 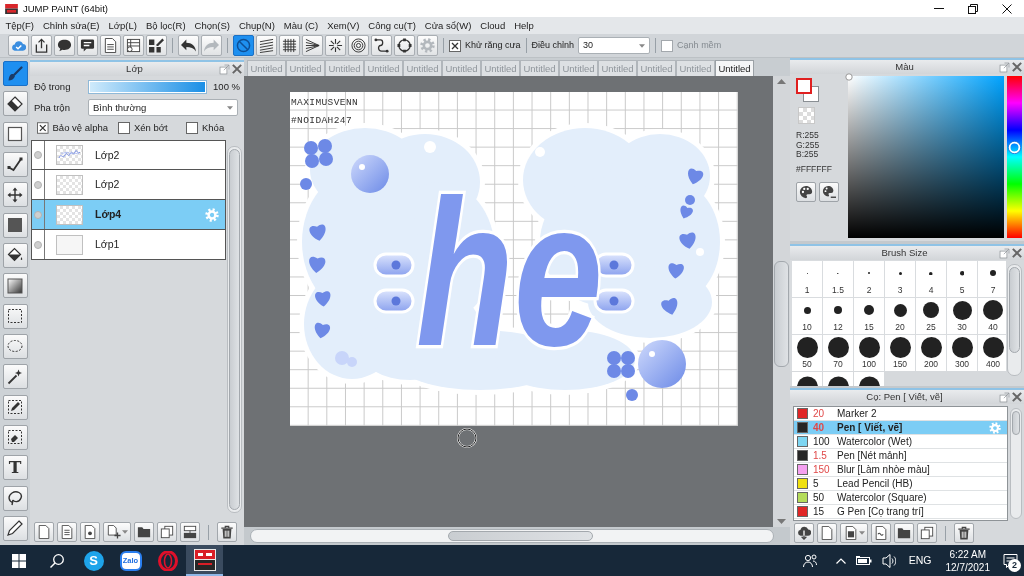 What do you see at coordinates (71, 25) in the screenshot?
I see `menu-item: Chỉnh sửa(E)` at bounding box center [71, 25].